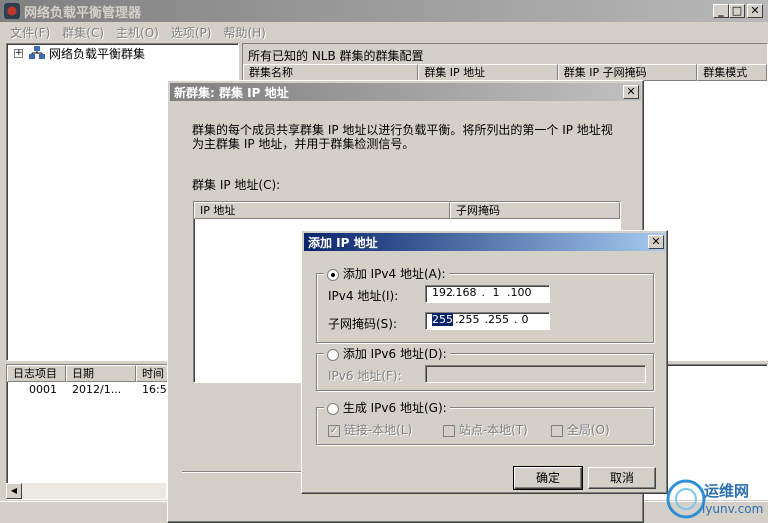  I want to click on menu-bar: 文件(F) 群集(C) 主机(O) 选项(P) 帮助(H), so click(384, 32).